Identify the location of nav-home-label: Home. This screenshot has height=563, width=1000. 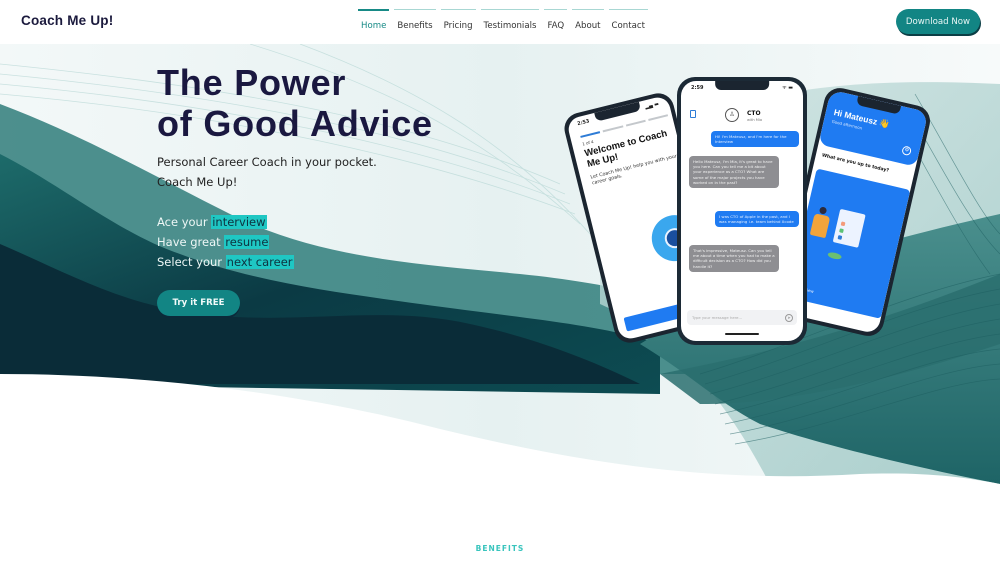
(374, 26).